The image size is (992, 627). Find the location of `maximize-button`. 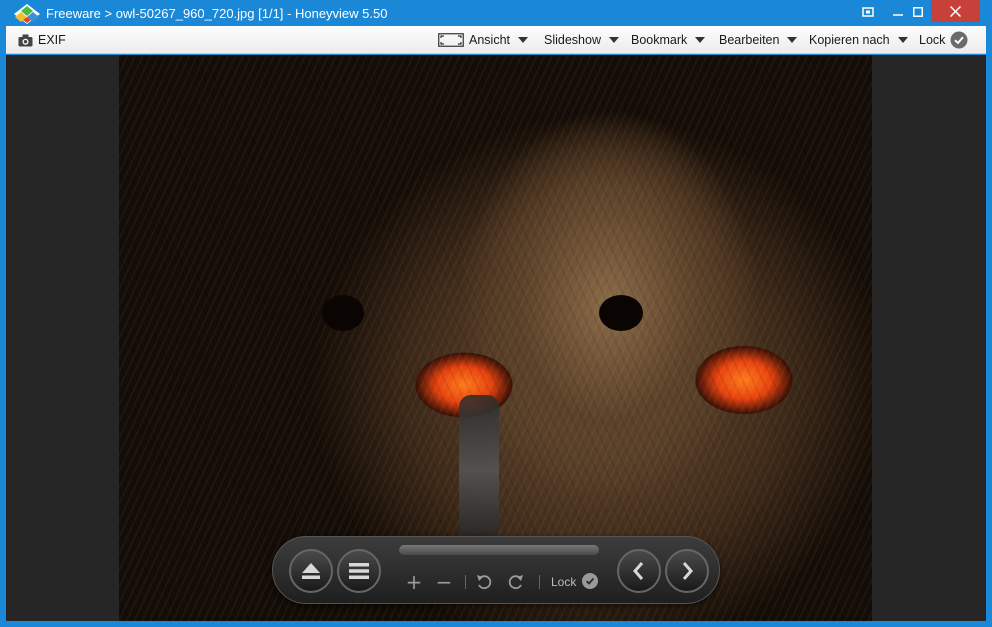

maximize-button is located at coordinates (918, 12).